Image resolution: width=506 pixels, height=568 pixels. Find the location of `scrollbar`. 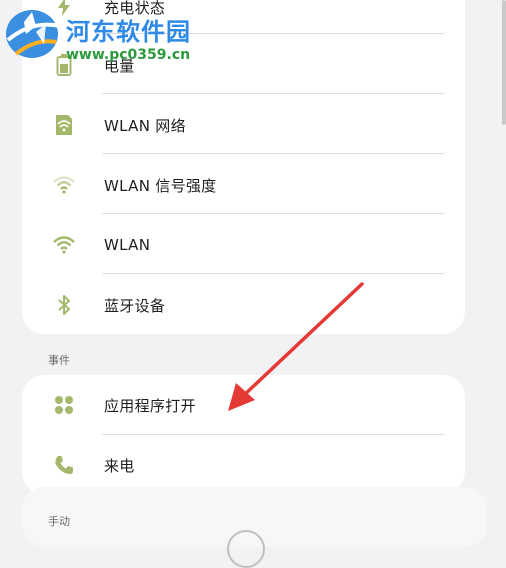

scrollbar is located at coordinates (486, 62).